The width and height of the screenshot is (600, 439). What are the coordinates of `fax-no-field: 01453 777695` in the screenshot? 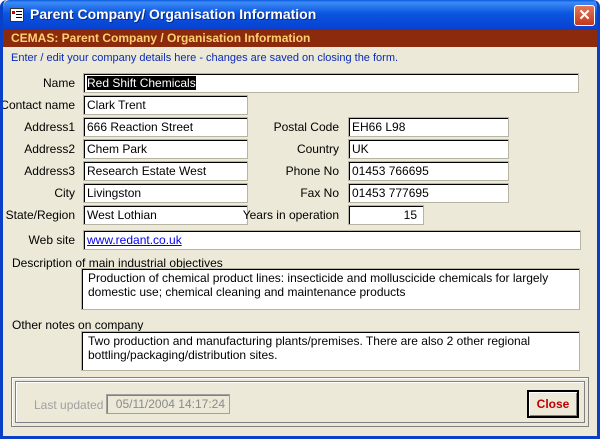 It's located at (428, 193).